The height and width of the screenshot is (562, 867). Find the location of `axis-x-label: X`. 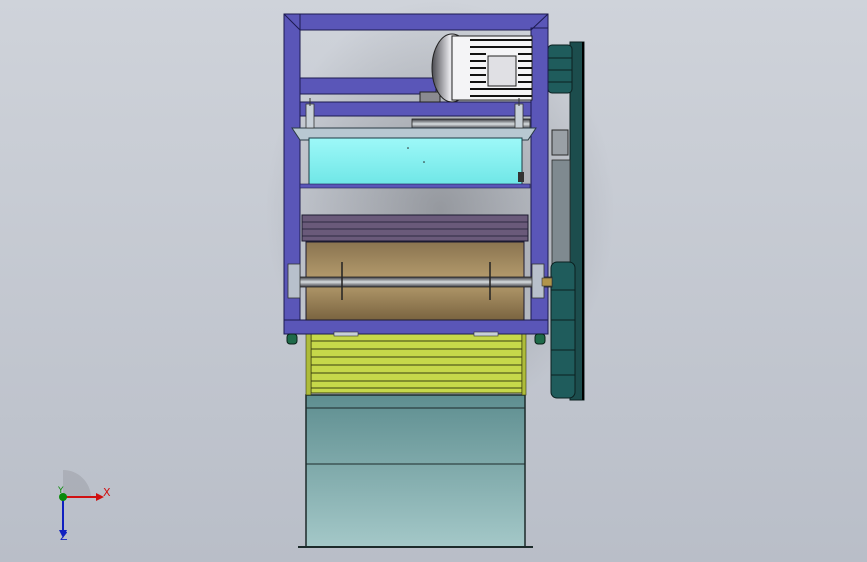

axis-x-label: X is located at coordinates (107, 492).